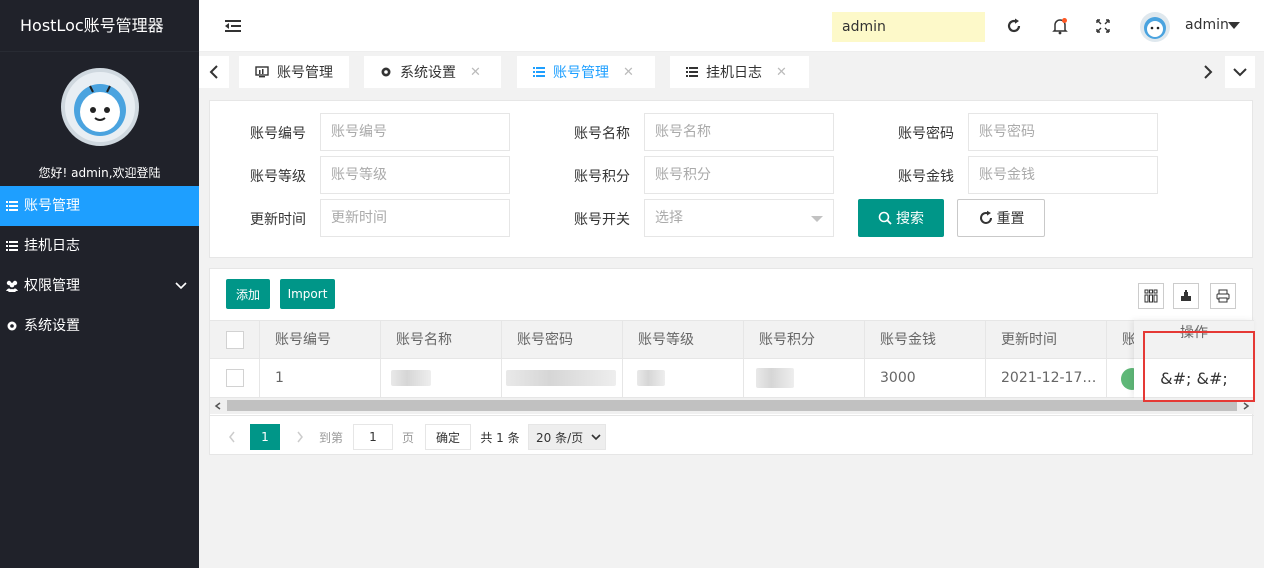  I want to click on tabs-next-button, so click(1208, 72).